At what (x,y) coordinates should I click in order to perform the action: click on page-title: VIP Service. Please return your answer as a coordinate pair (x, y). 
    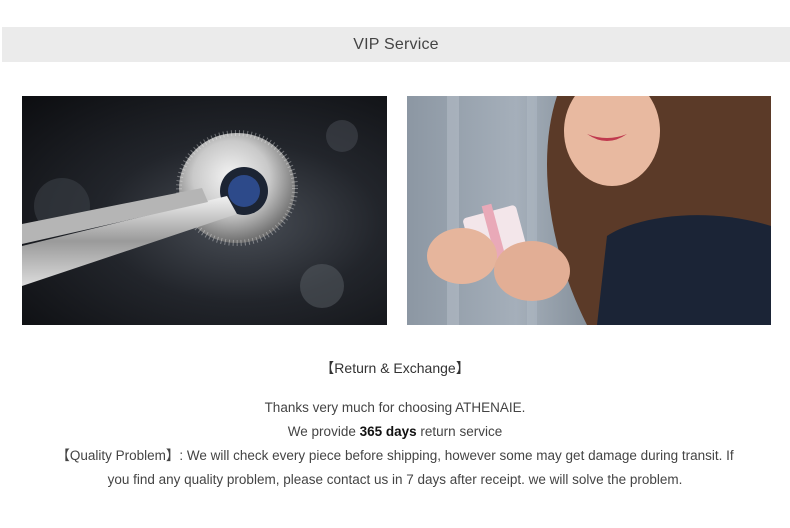
    Looking at the image, I should click on (396, 44).